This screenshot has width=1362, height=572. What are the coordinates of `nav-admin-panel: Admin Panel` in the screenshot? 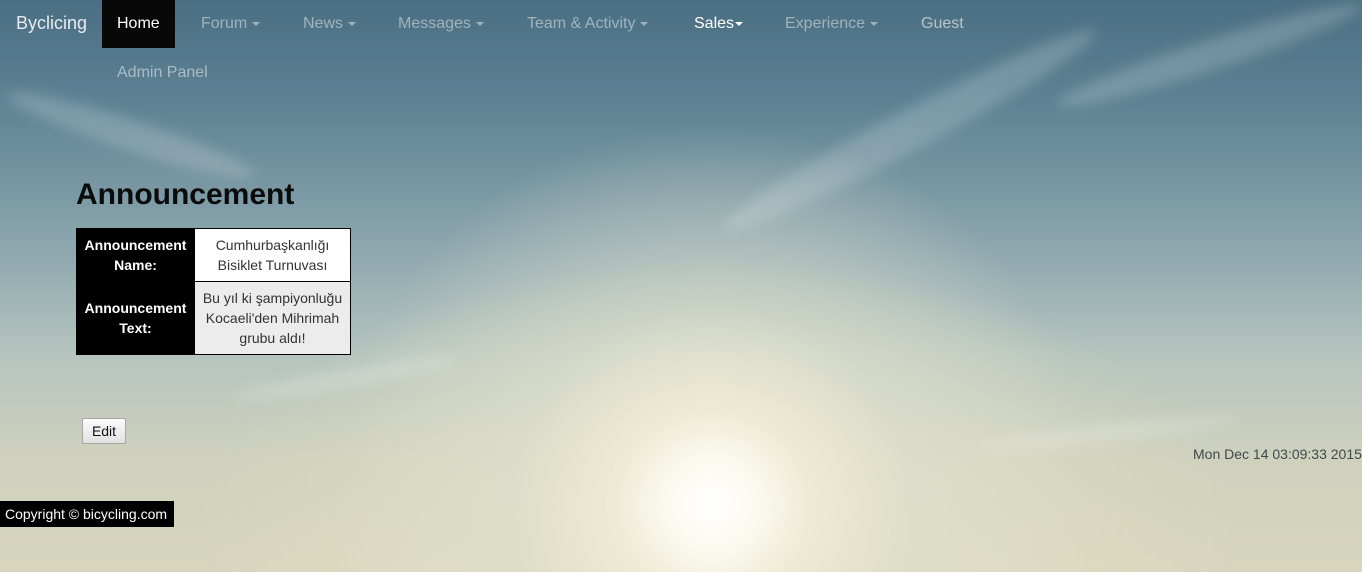 It's located at (162, 73).